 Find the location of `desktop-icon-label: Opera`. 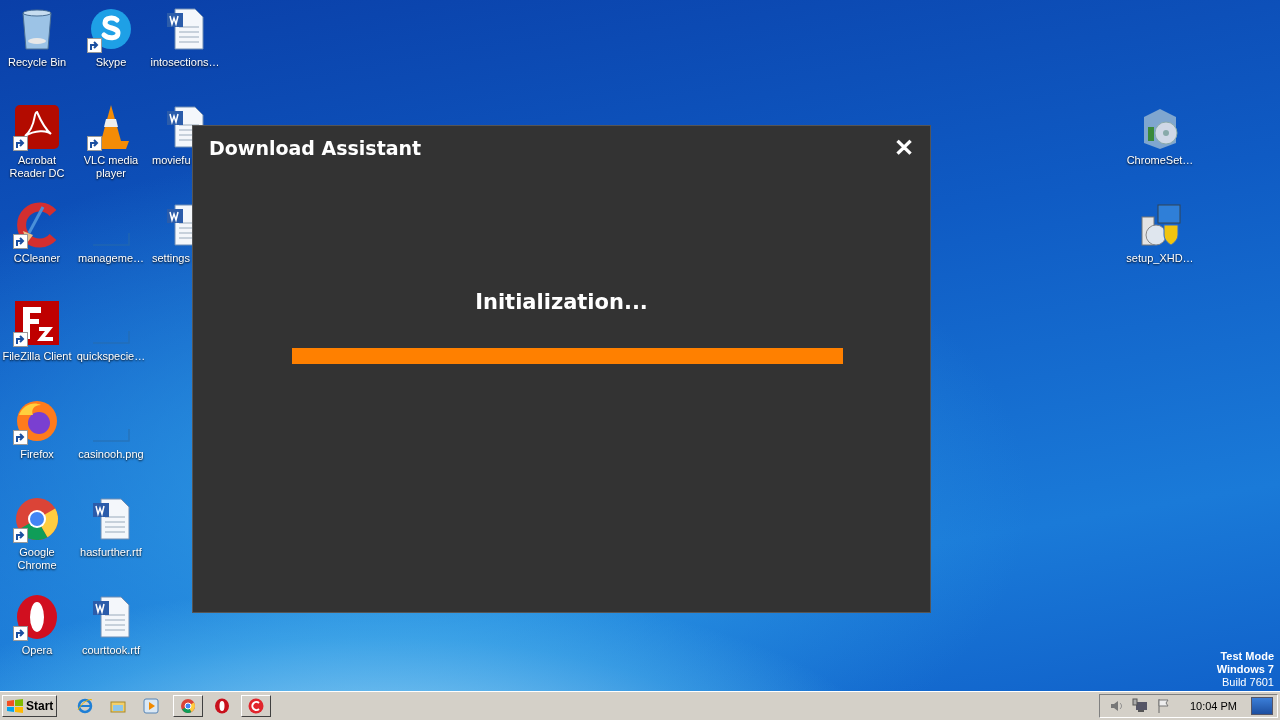

desktop-icon-label: Opera is located at coordinates (37, 650).